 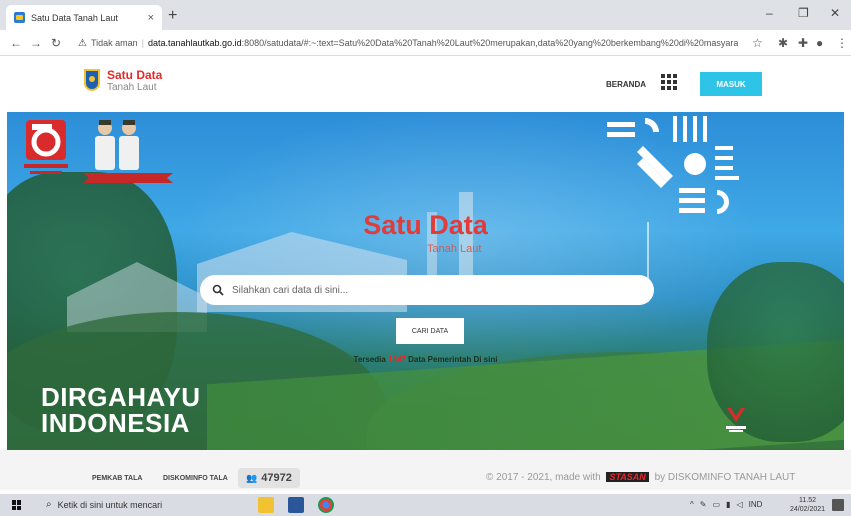 What do you see at coordinates (838, 505) in the screenshot?
I see `notification-icon` at bounding box center [838, 505].